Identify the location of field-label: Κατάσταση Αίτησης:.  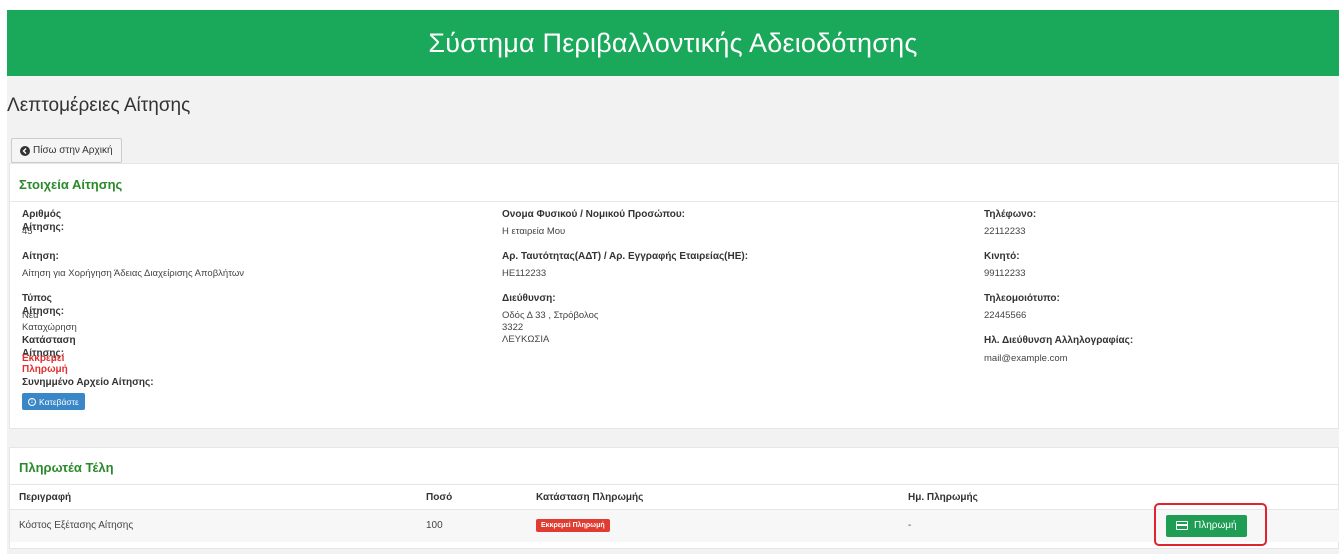
(49, 347).